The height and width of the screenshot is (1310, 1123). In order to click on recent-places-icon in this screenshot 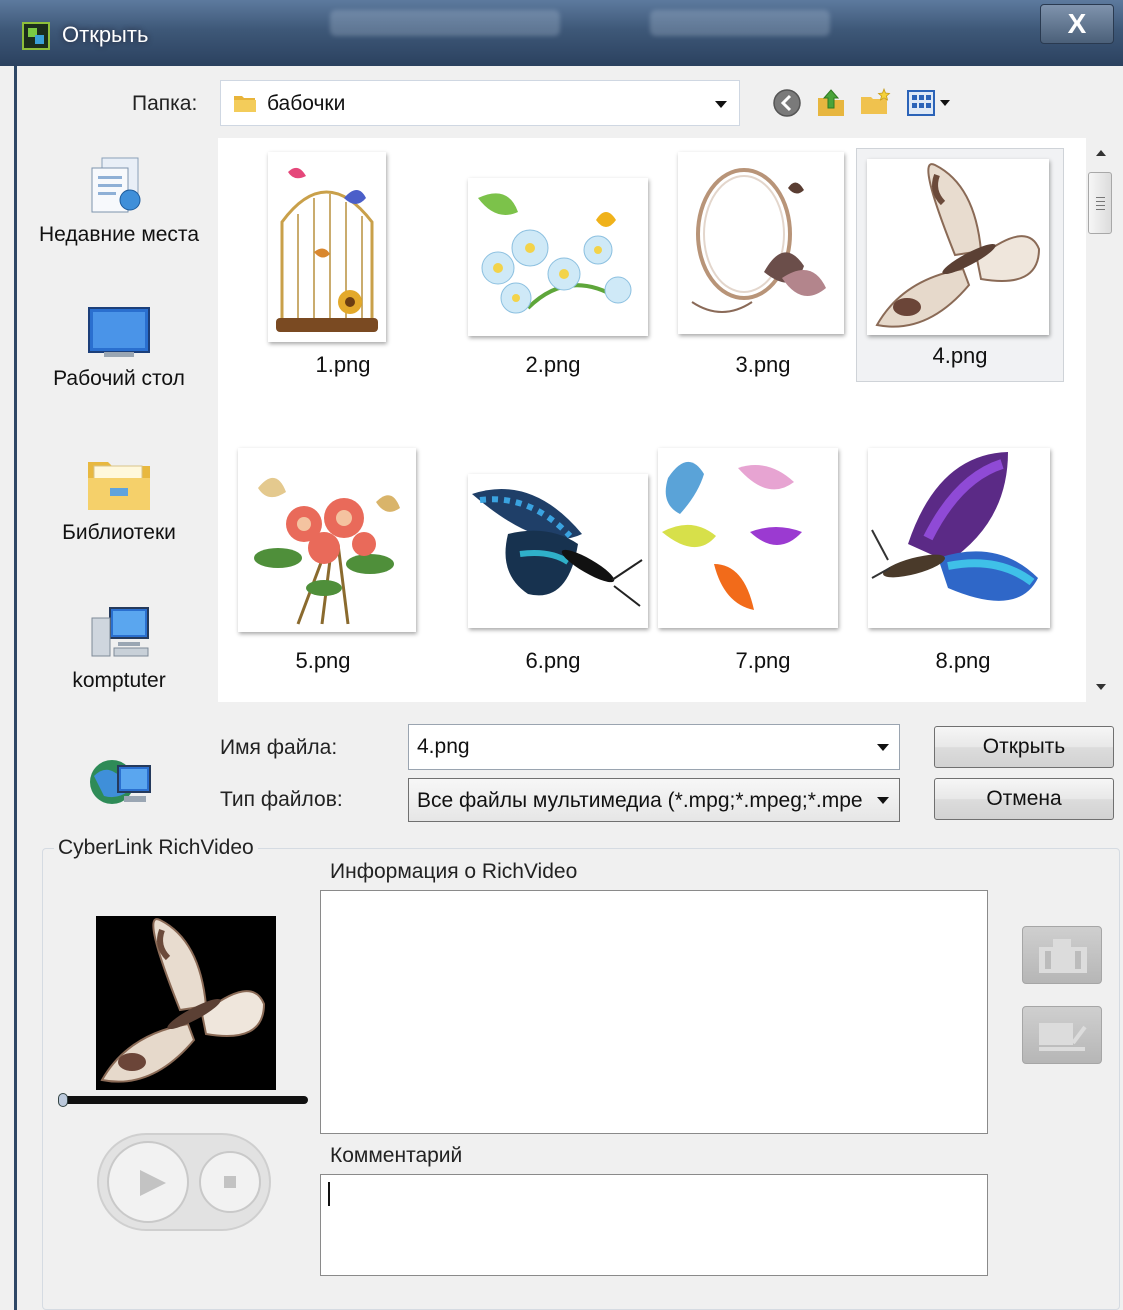, I will do `click(116, 185)`.